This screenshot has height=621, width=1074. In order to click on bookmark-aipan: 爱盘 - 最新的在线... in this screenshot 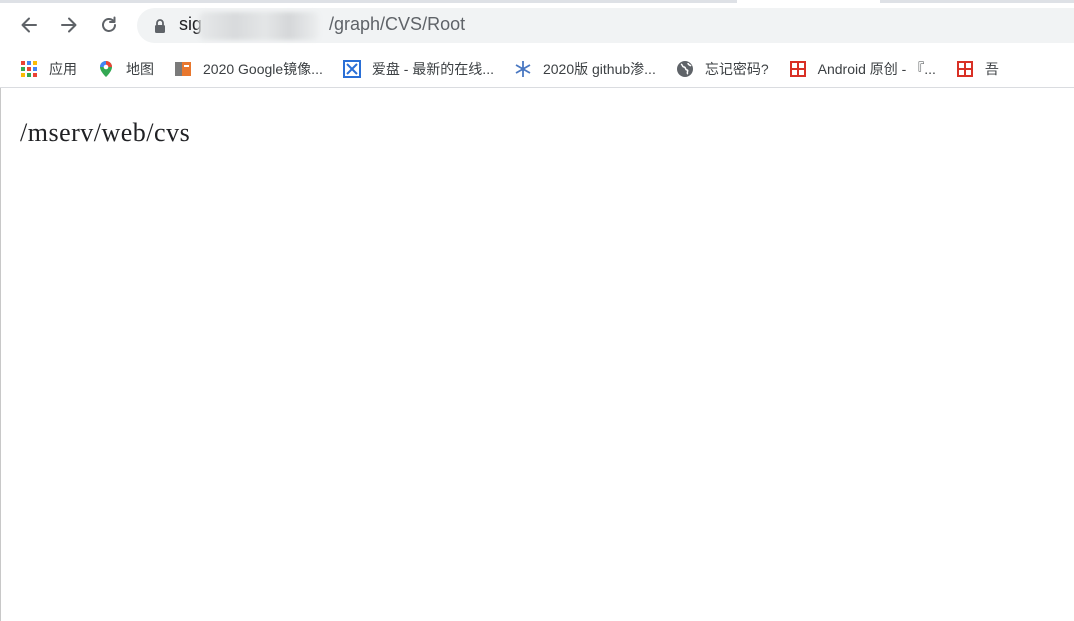, I will do `click(418, 69)`.